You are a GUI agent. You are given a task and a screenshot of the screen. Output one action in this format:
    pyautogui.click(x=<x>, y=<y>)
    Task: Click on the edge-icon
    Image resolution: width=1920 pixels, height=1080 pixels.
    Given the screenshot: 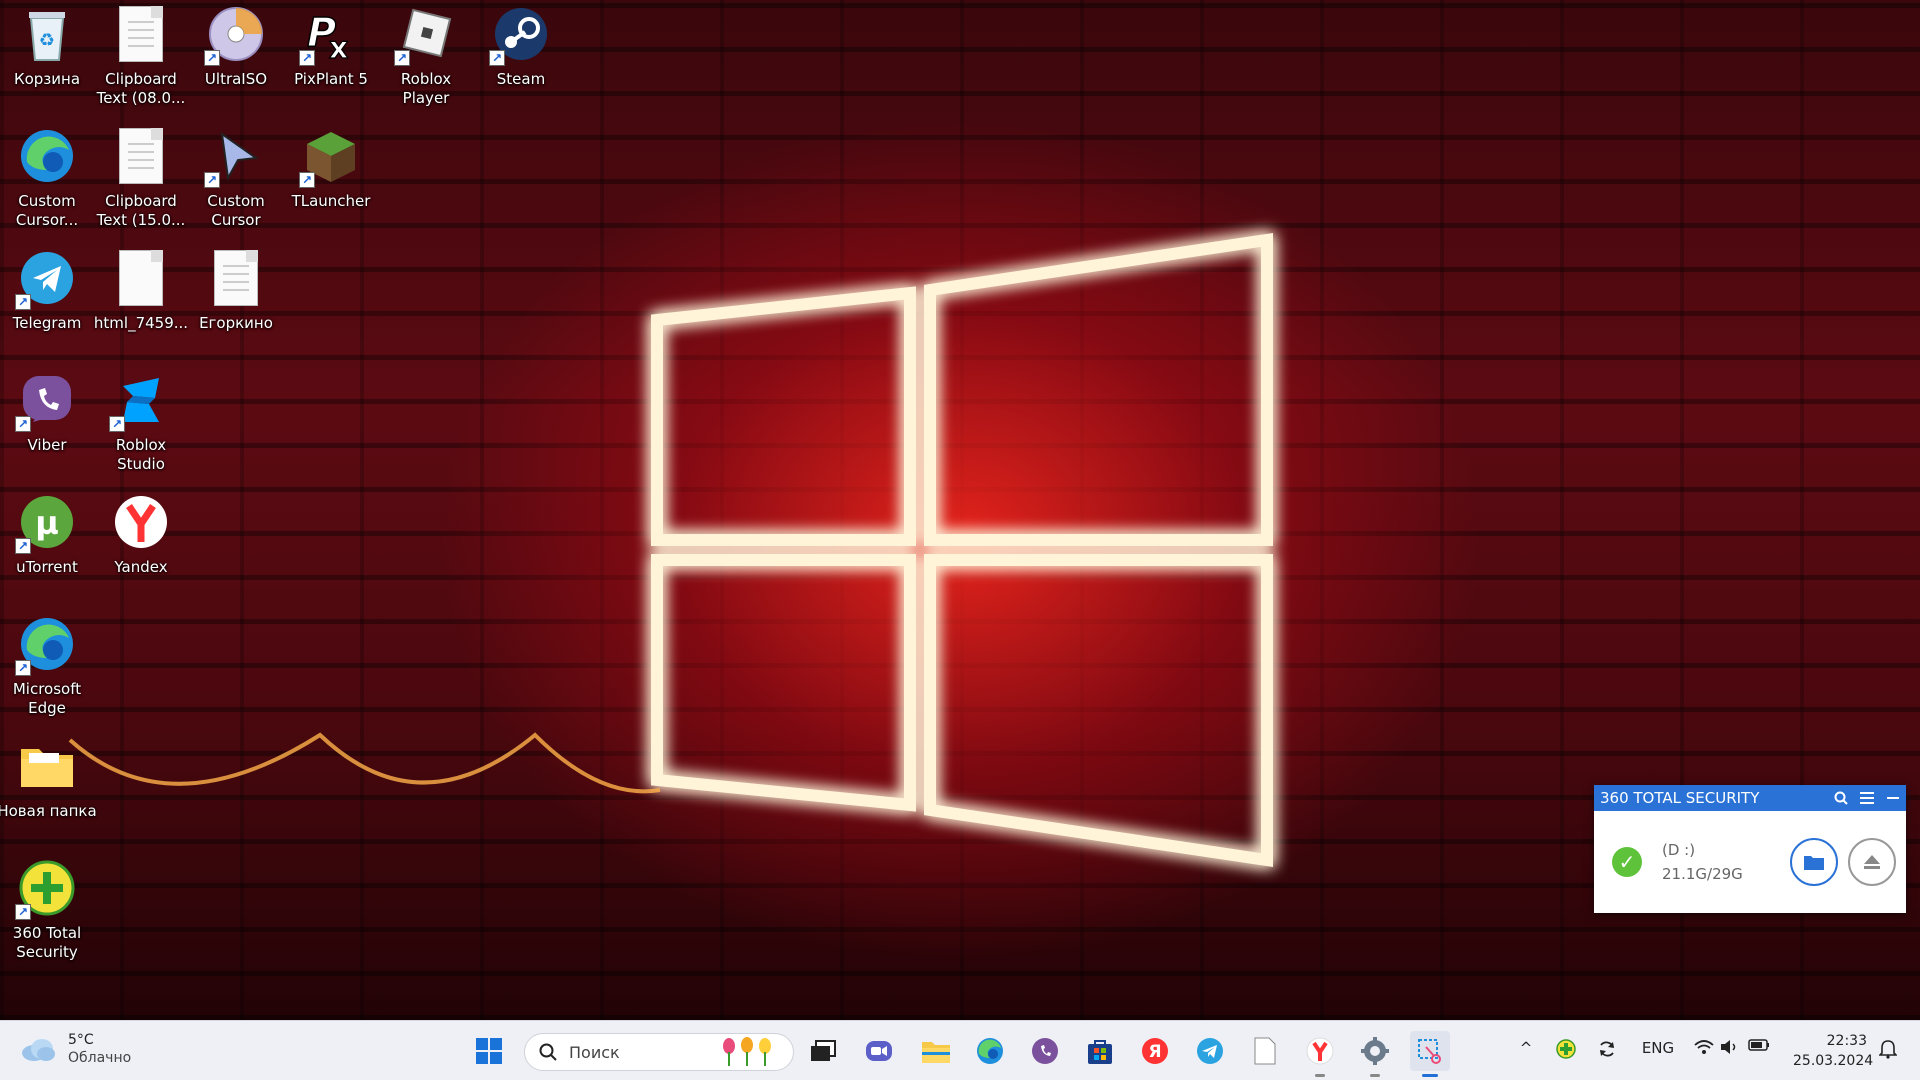 What is the action you would take?
    pyautogui.click(x=990, y=1051)
    